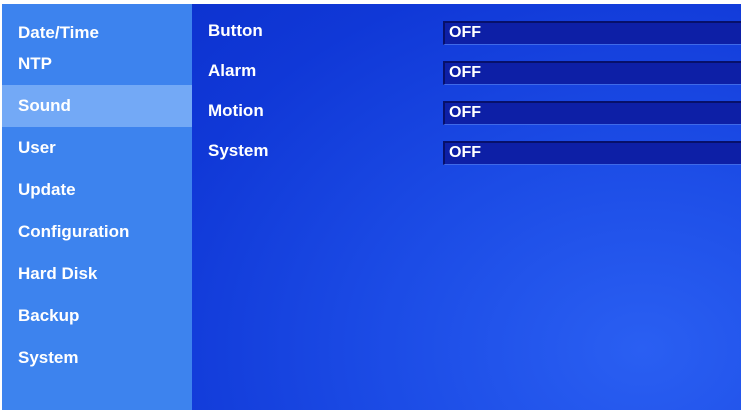 The image size is (741, 414). What do you see at coordinates (97, 274) in the screenshot?
I see `sidebar-item-hard-disk: Hard Disk` at bounding box center [97, 274].